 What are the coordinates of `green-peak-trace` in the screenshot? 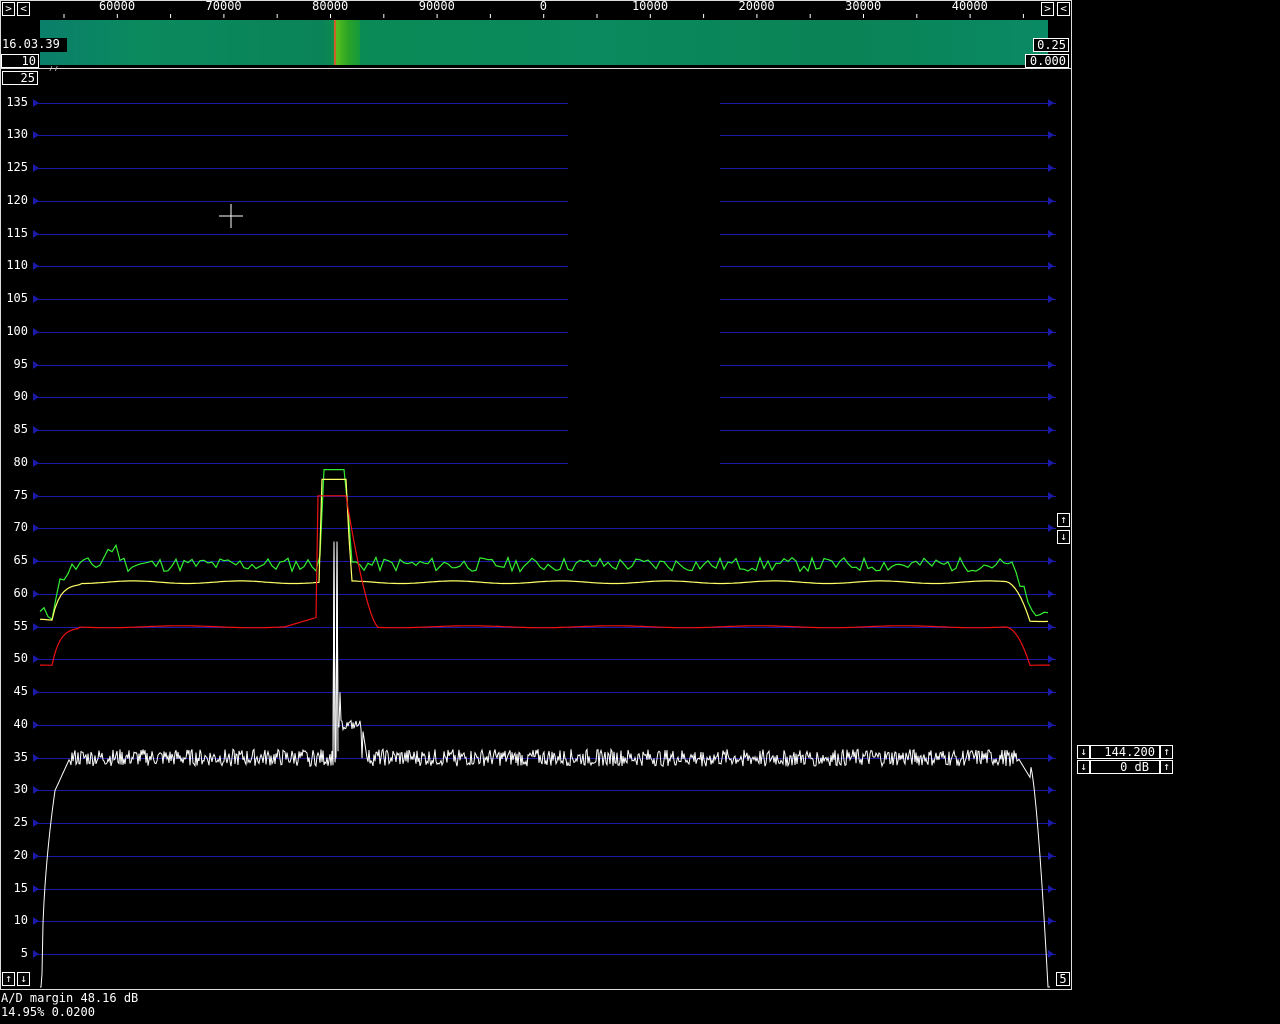 It's located at (544, 545).